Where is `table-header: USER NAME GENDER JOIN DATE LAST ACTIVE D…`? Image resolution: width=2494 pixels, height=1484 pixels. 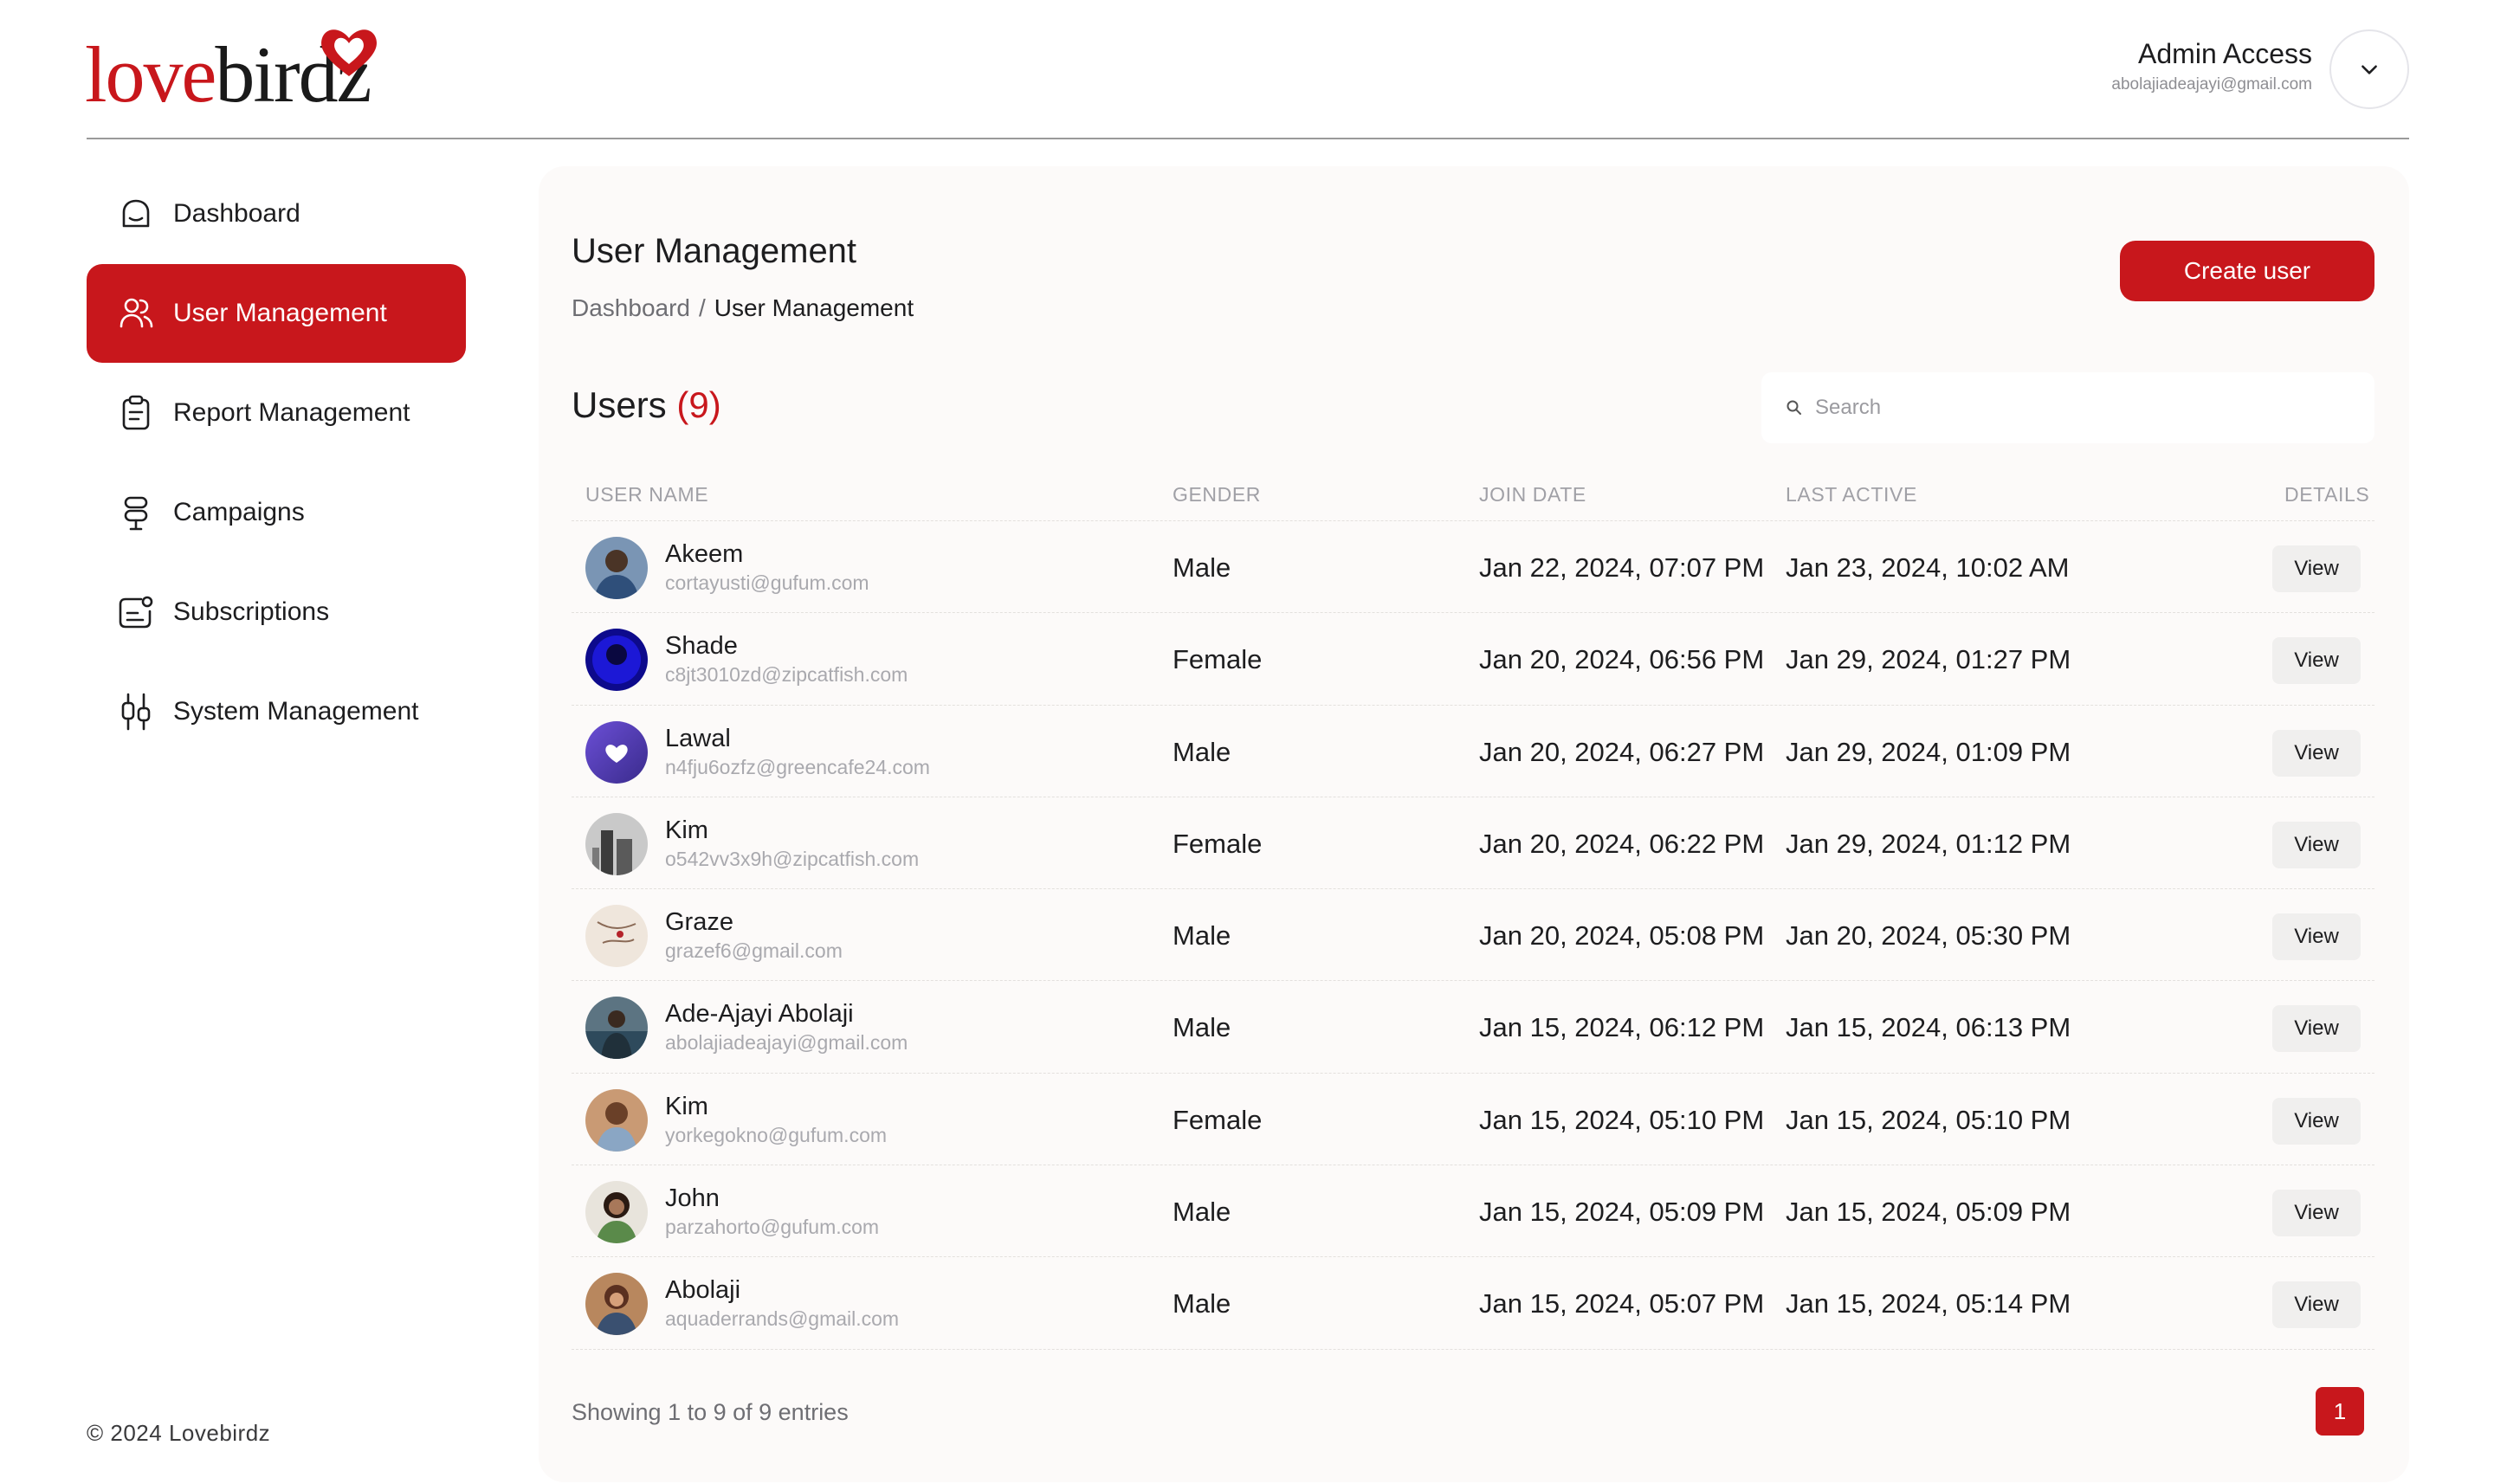
table-header: USER NAME GENDER JOIN DATE LAST ACTIVE D… is located at coordinates (1473, 496).